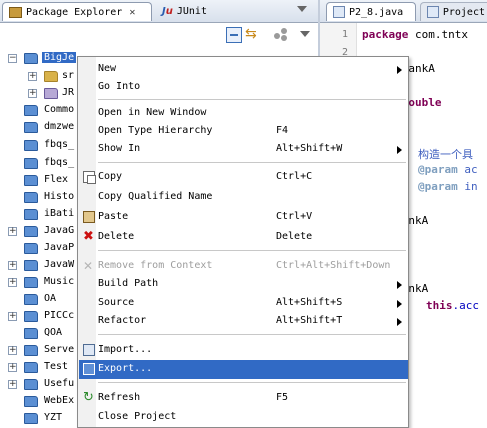 The image size is (487, 428). What do you see at coordinates (89, 350) in the screenshot?
I see `import-icon` at bounding box center [89, 350].